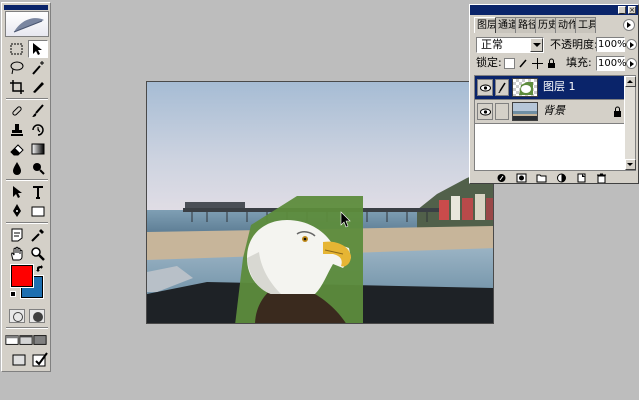 This screenshot has width=639, height=400. Describe the element at coordinates (629, 25) in the screenshot. I see `panel-menu-arrow-icon` at that location.